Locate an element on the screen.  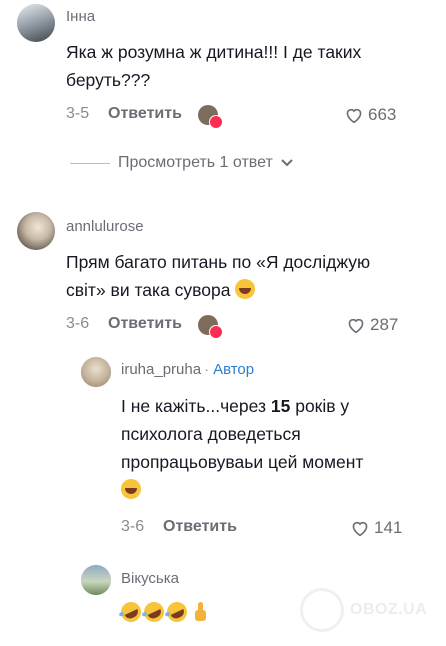
reply-text-segment: років у is located at coordinates (320, 406).